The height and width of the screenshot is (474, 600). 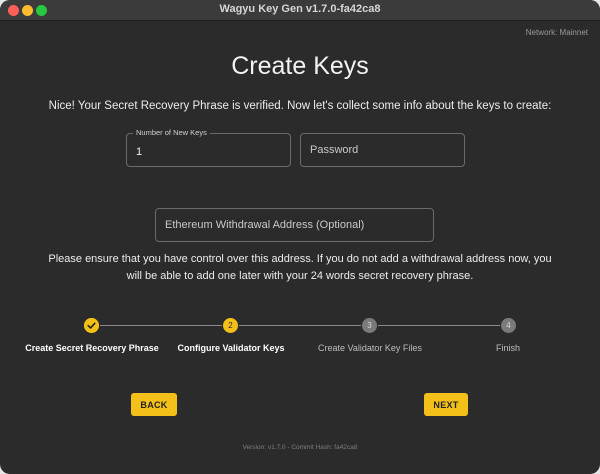 I want to click on password-input, so click(x=382, y=150).